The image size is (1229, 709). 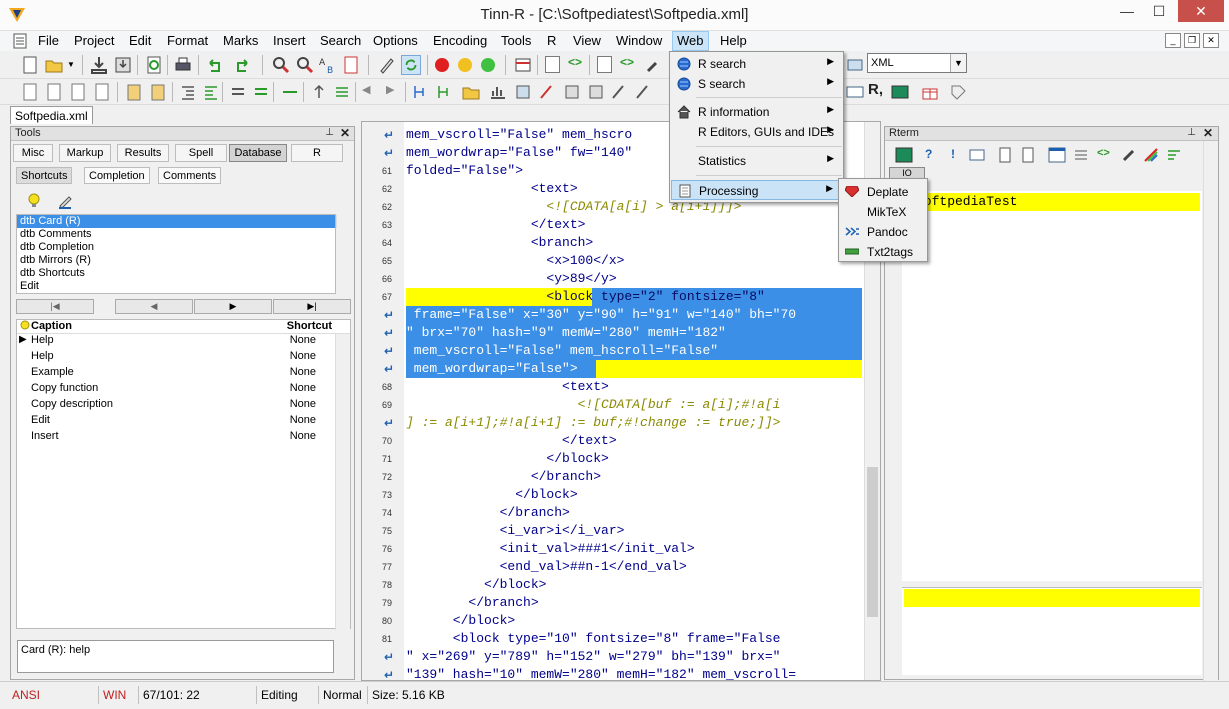 I want to click on print-icon, so click(x=183, y=65).